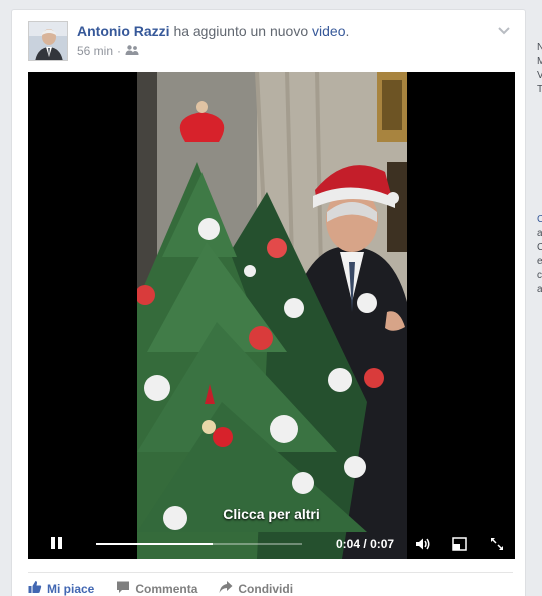 This screenshot has height=596, width=542. Describe the element at coordinates (166, 588) in the screenshot. I see `comment-label: Commenta` at that location.